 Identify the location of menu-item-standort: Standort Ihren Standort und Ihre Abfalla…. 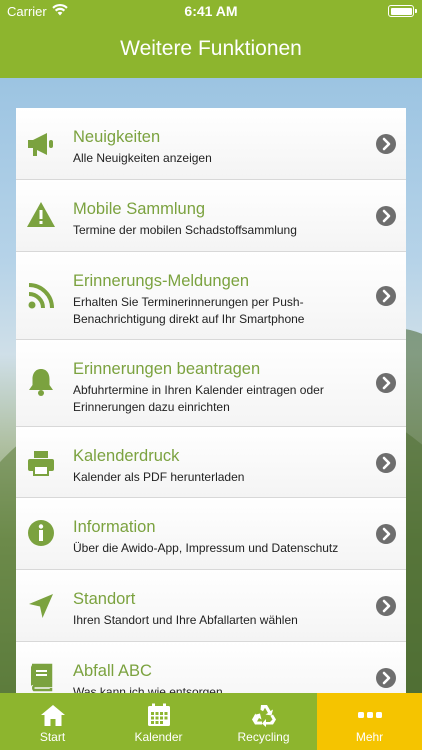
(211, 606).